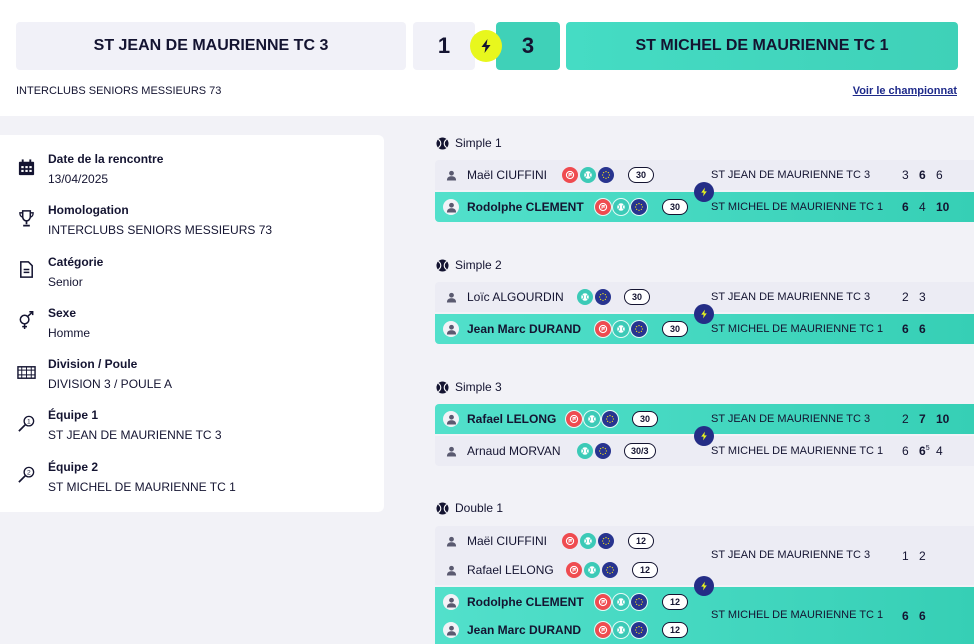 The height and width of the screenshot is (644, 974). I want to click on player-name: Arnaud MORVAN, so click(514, 451).